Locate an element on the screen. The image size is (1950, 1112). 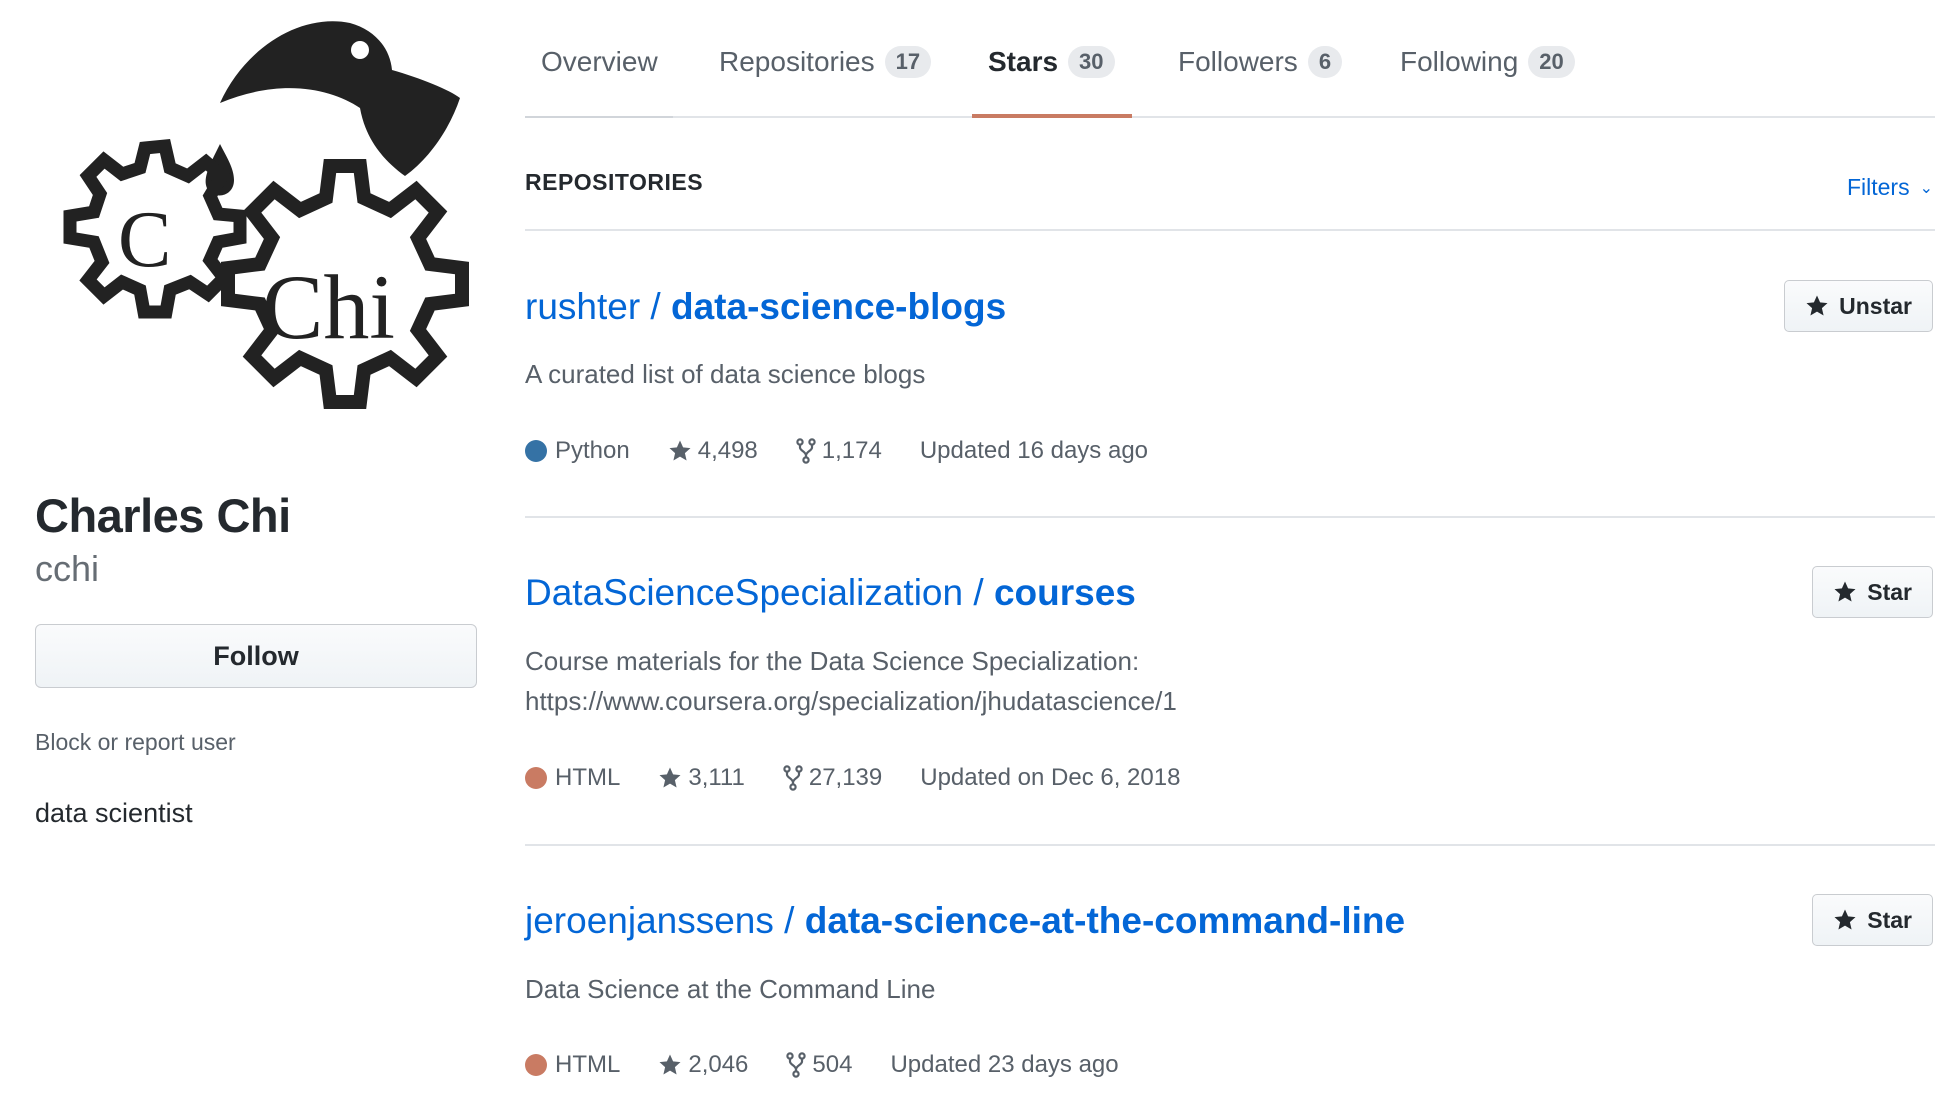
tab-count: 30 is located at coordinates (1091, 62).